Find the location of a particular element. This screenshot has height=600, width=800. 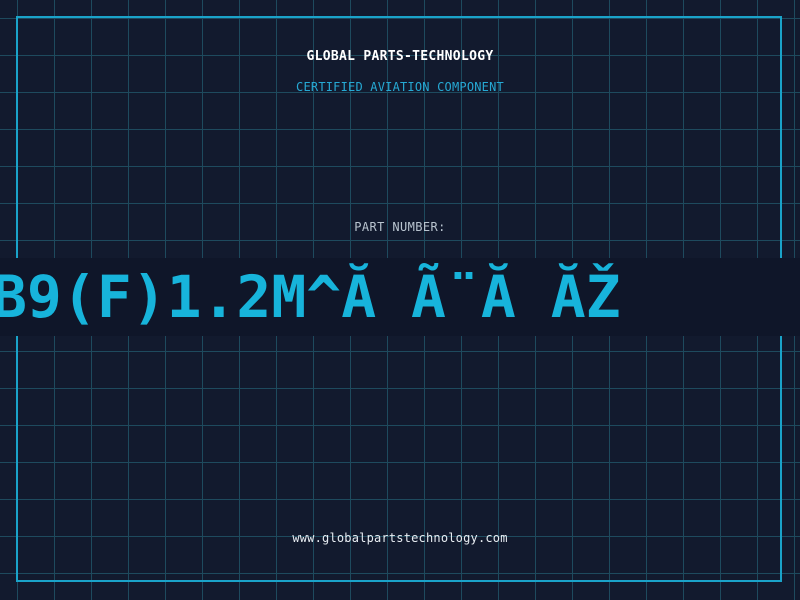

website-url: www.globalpartstechnology.com is located at coordinates (400, 538).